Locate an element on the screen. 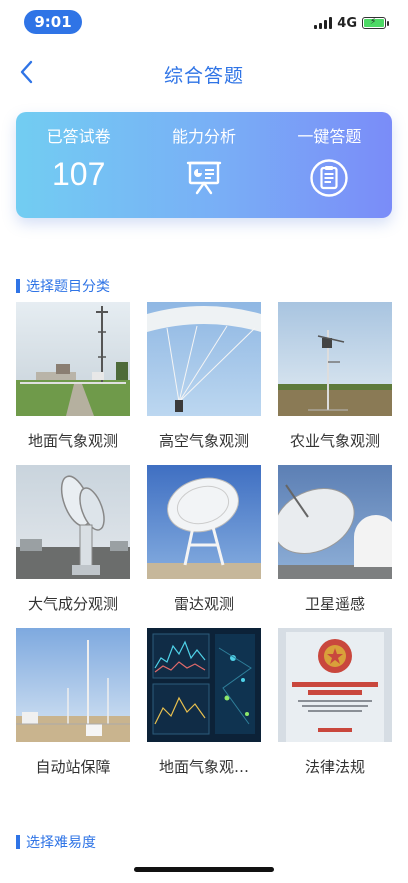 The height and width of the screenshot is (883, 408). category-agricultural-observation: 农业气象观测 is located at coordinates (335, 383).